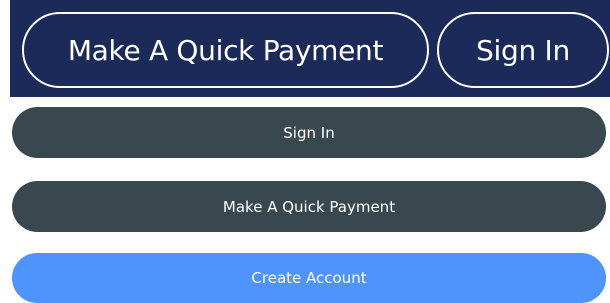 The width and height of the screenshot is (610, 303). Describe the element at coordinates (523, 50) in the screenshot. I see `sign-in-header-button: Sign In` at that location.